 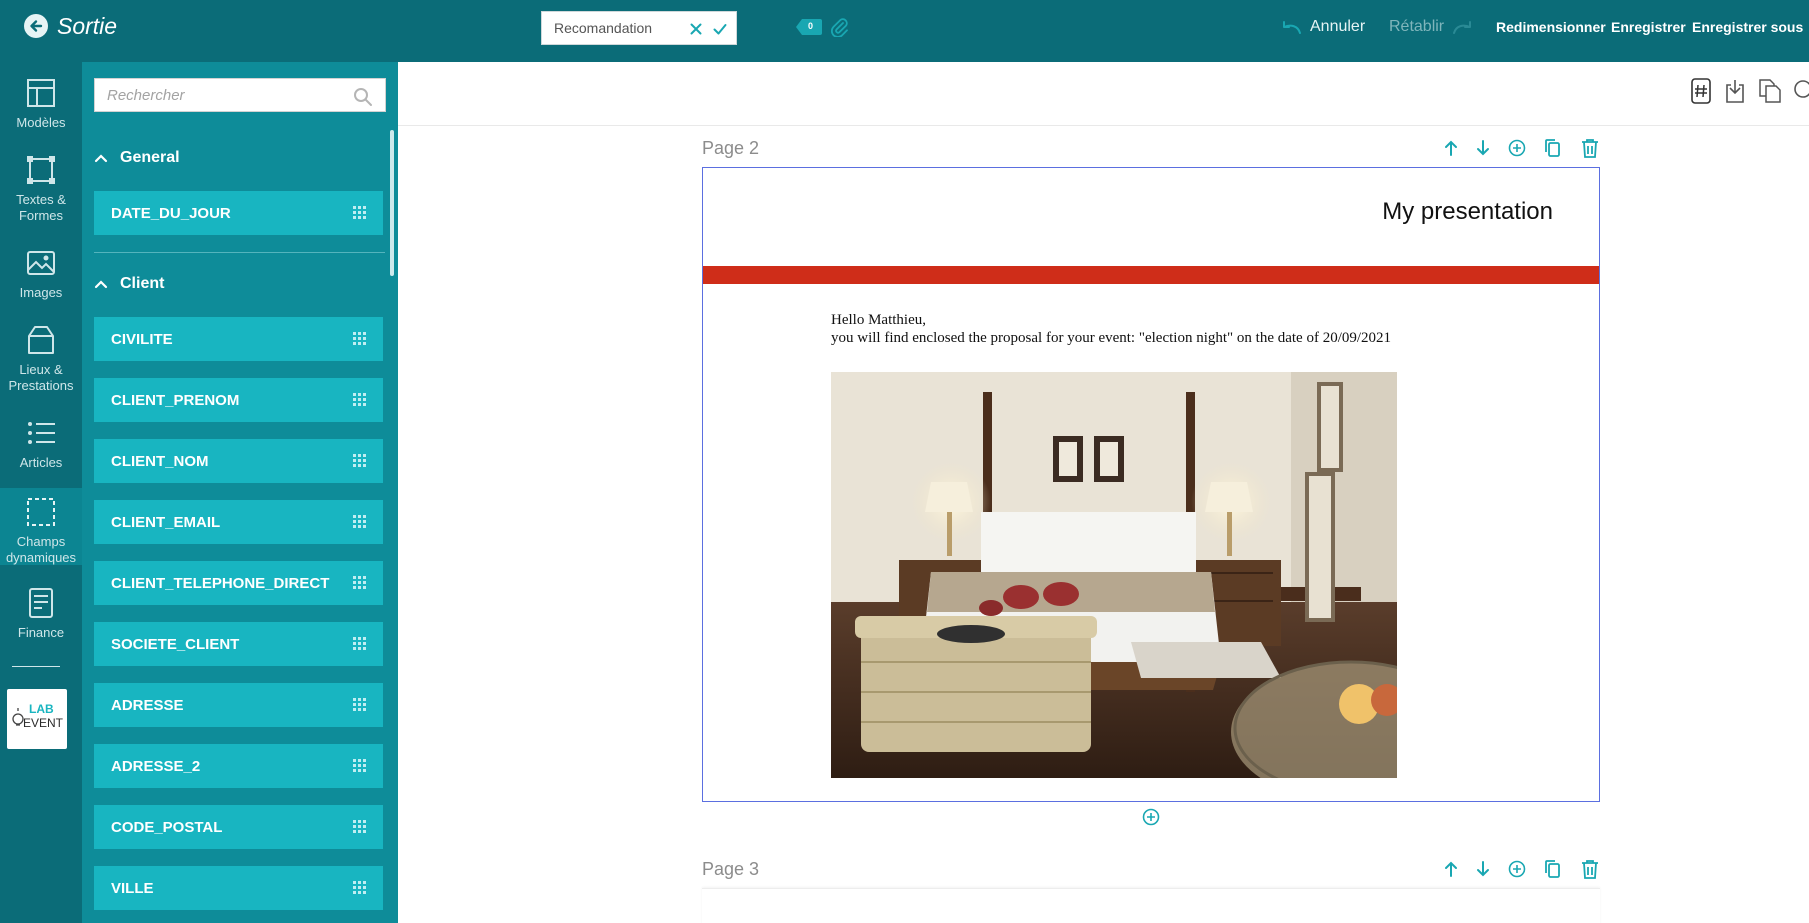 What do you see at coordinates (1770, 91) in the screenshot?
I see `duplicate-document-icon` at bounding box center [1770, 91].